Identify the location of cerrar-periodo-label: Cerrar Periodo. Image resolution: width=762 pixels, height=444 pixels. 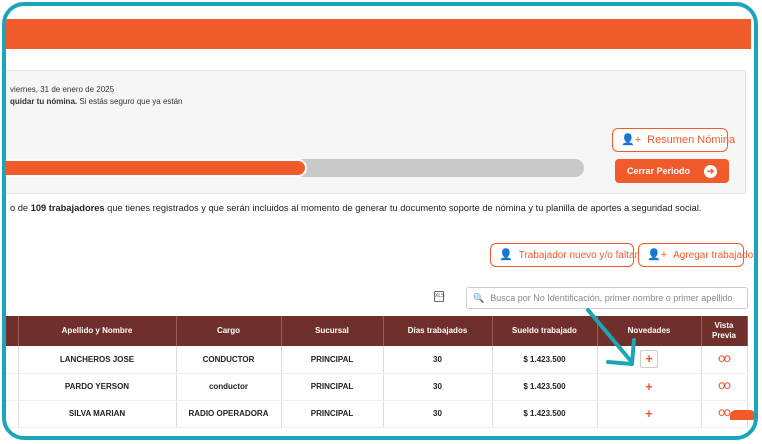
(659, 171).